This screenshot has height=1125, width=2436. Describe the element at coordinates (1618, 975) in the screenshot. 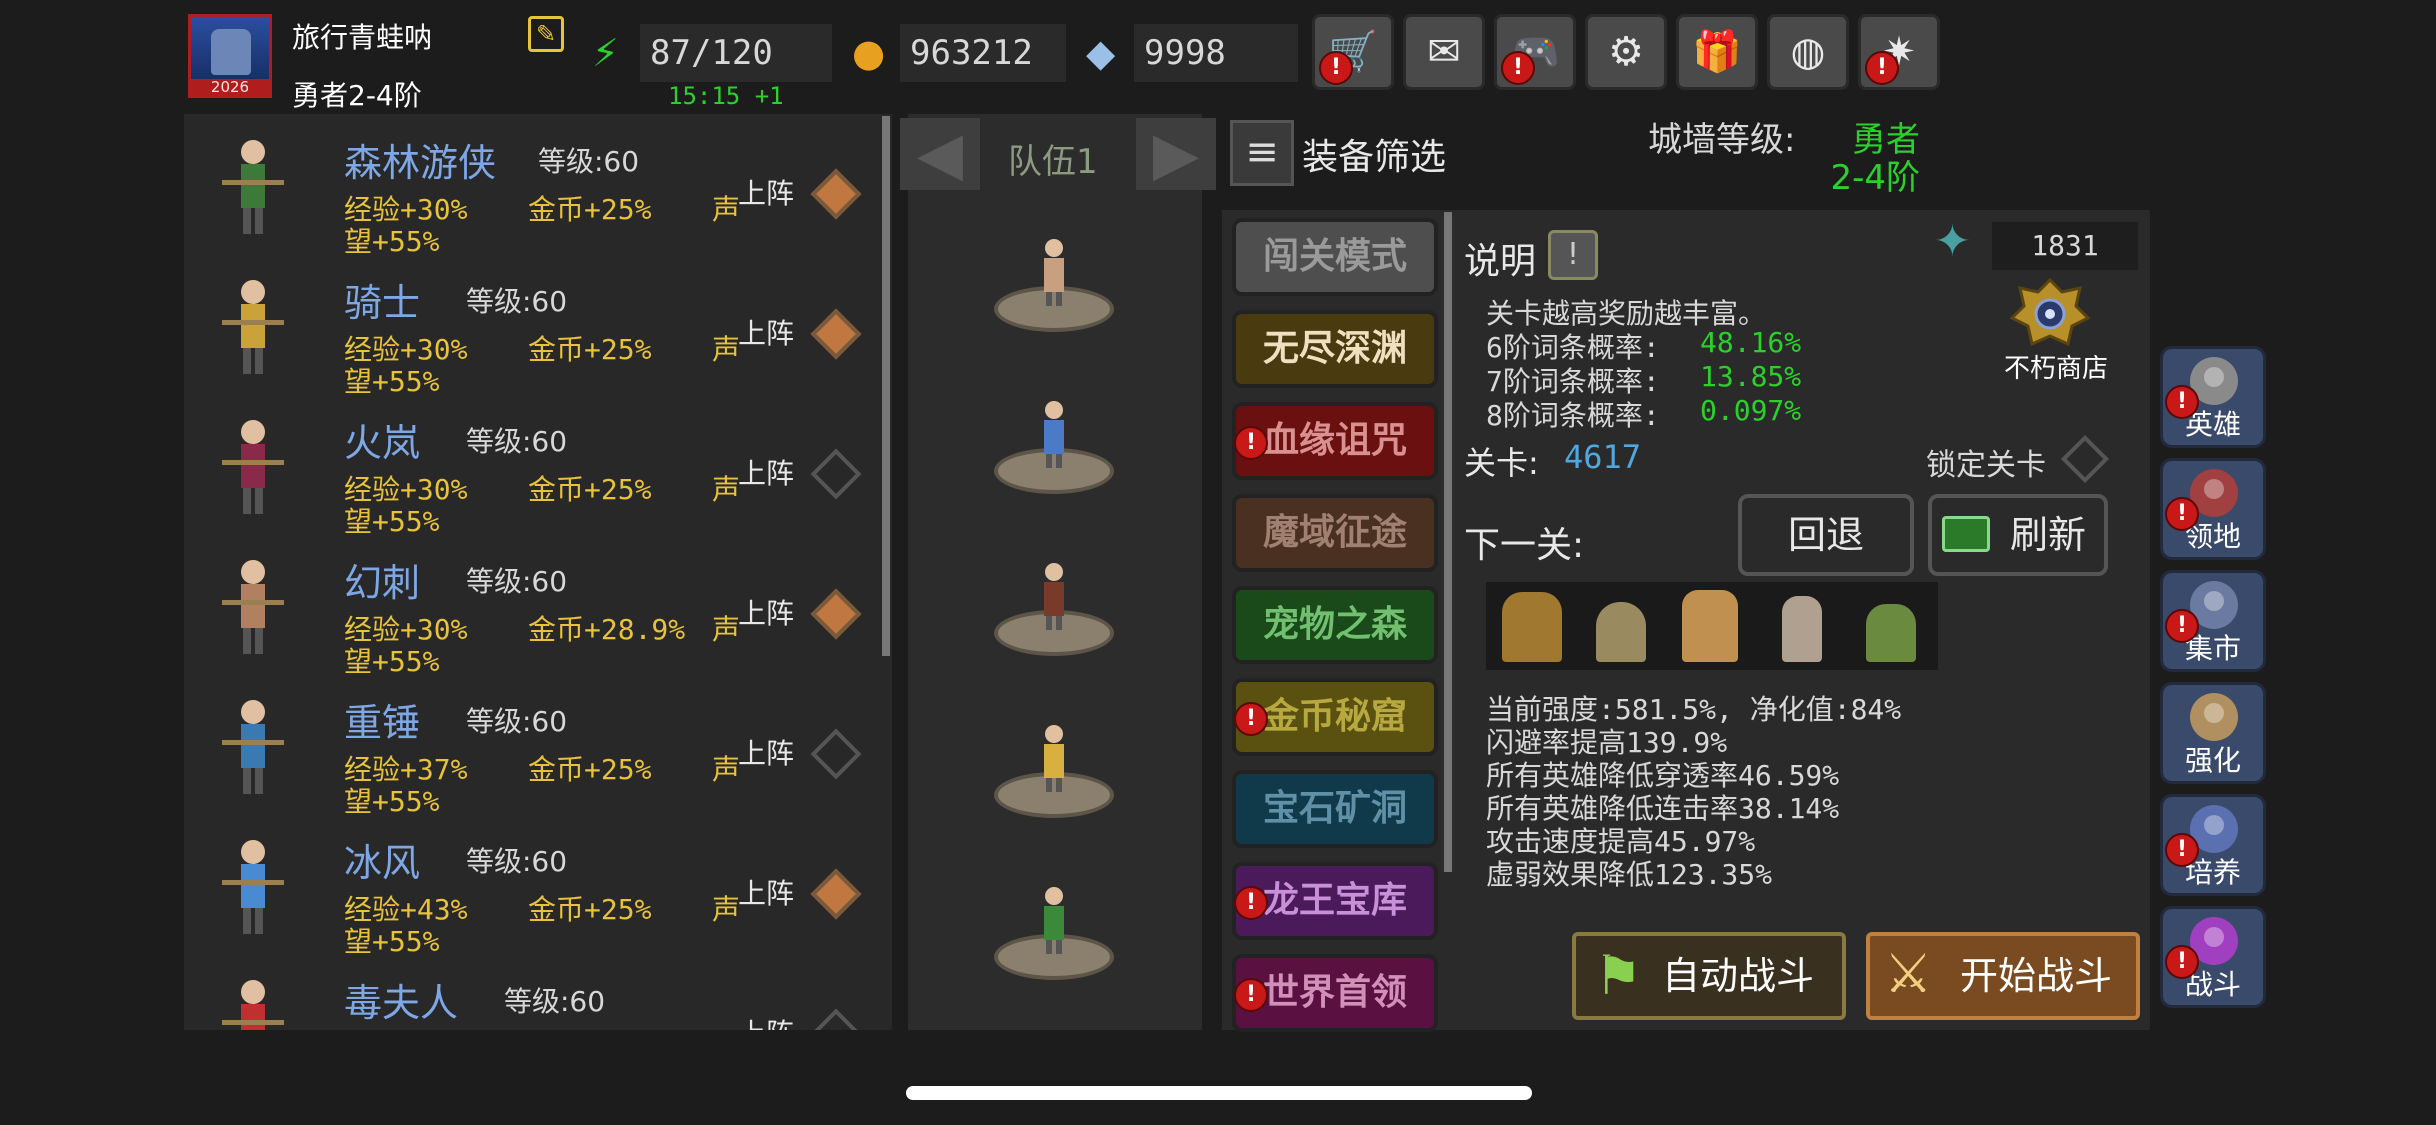

I see `flag-icon: ⚑` at that location.